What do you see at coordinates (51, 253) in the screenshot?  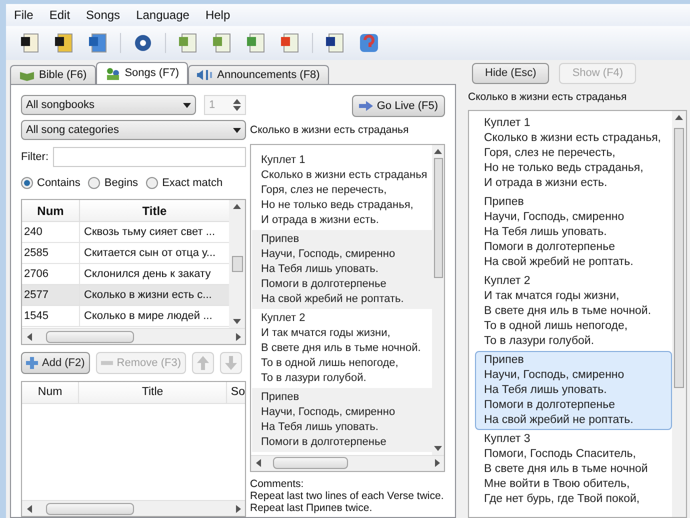 I see `table-cell: 2585` at bounding box center [51, 253].